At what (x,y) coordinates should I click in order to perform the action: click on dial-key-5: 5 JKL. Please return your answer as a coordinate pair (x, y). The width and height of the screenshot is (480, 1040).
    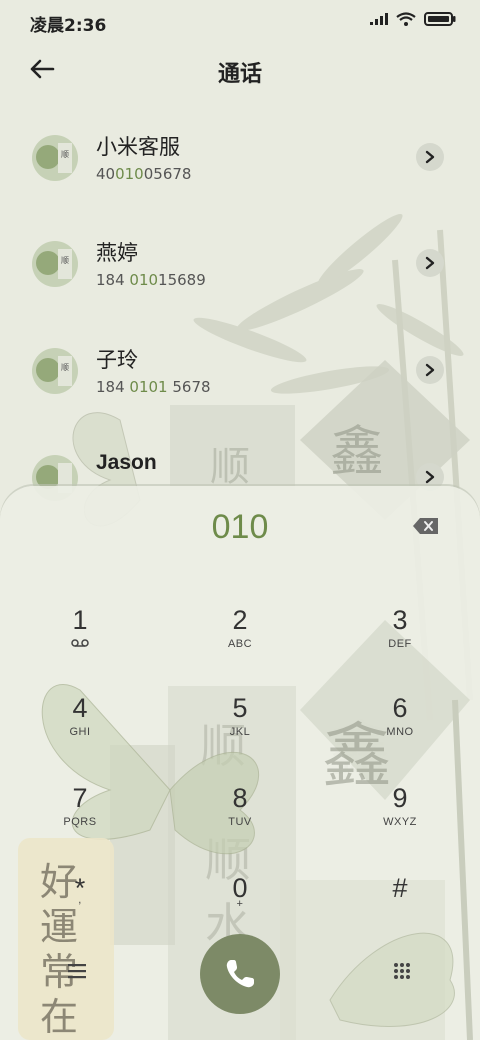
    Looking at the image, I should click on (240, 727).